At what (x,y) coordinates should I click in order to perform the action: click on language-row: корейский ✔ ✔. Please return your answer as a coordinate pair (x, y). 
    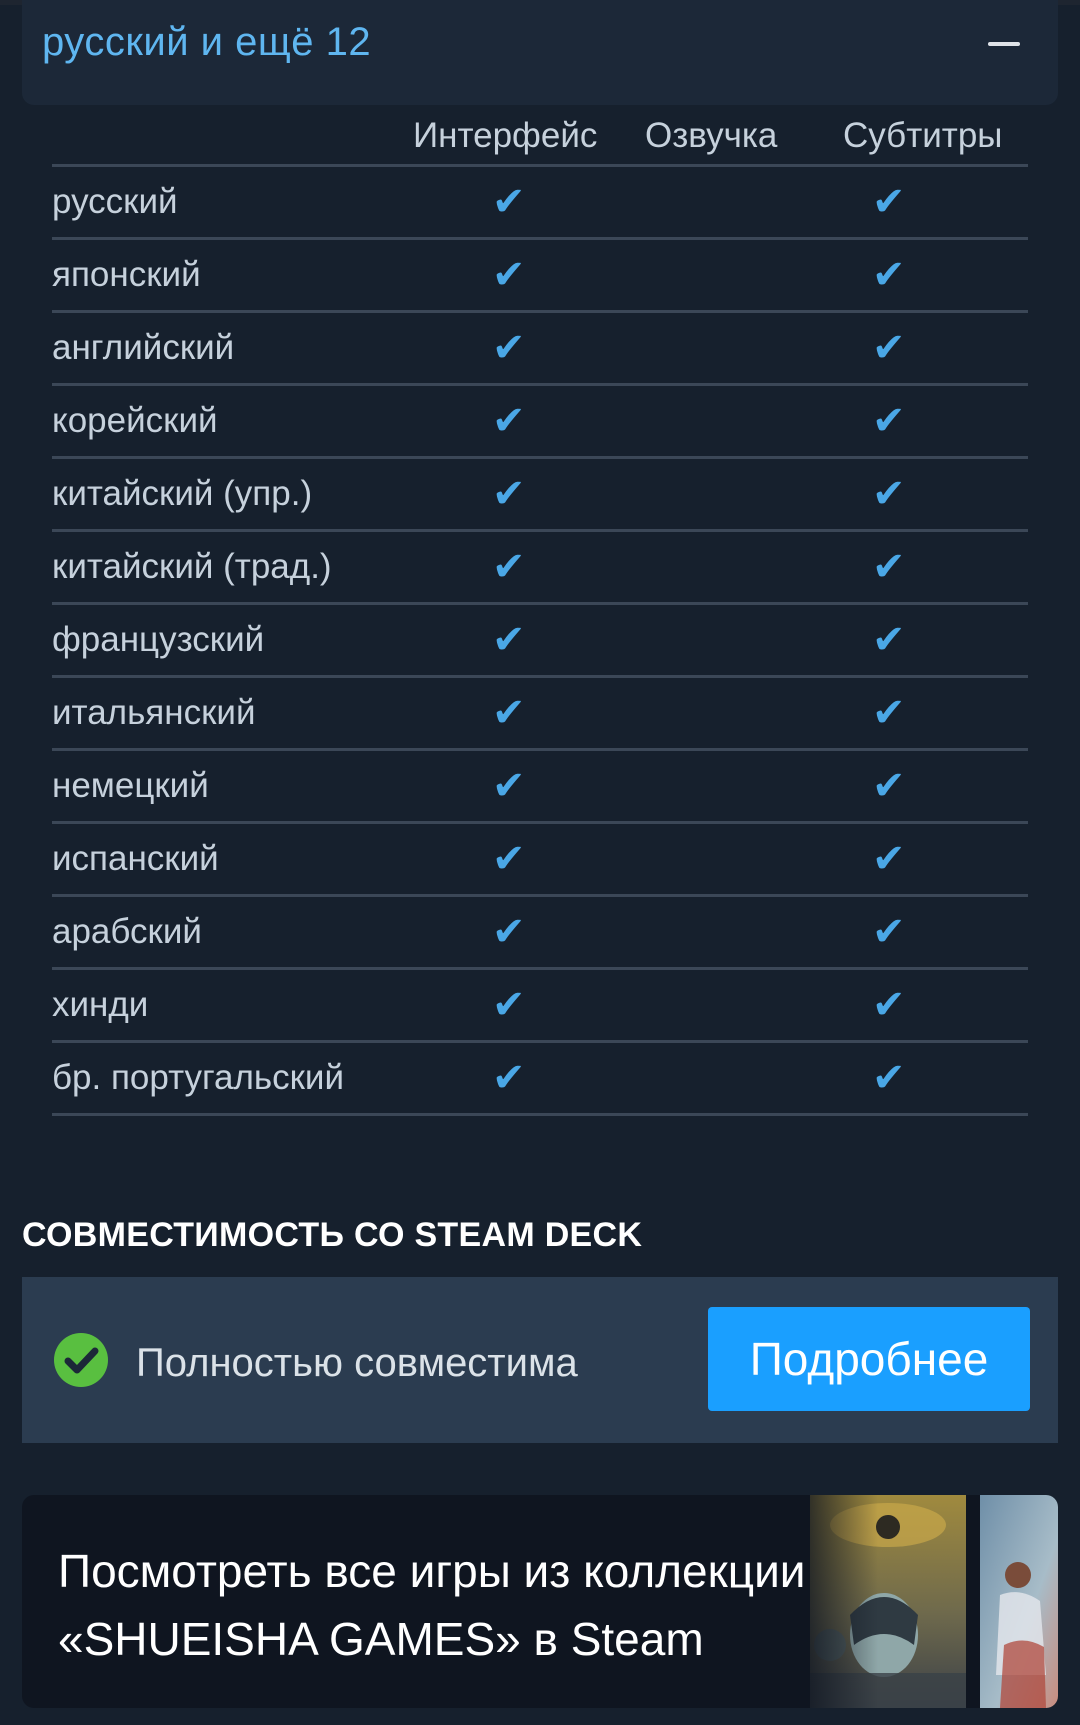
    Looking at the image, I should click on (540, 422).